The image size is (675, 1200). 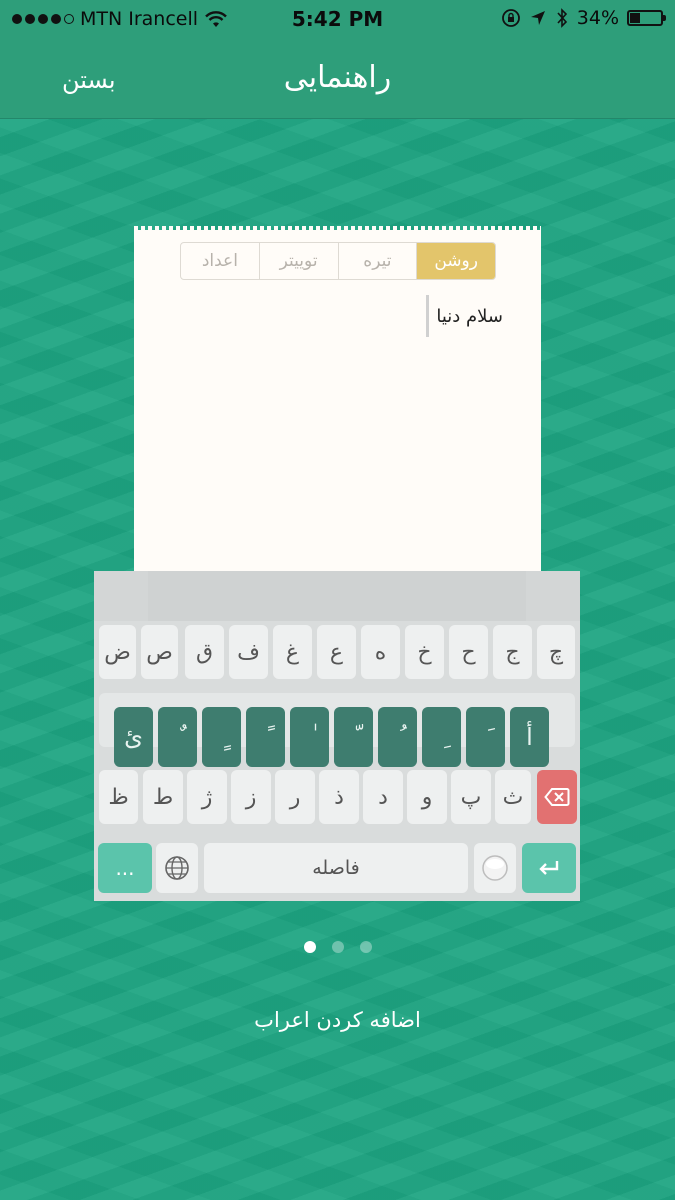 What do you see at coordinates (383, 797) in the screenshot?
I see `key: د` at bounding box center [383, 797].